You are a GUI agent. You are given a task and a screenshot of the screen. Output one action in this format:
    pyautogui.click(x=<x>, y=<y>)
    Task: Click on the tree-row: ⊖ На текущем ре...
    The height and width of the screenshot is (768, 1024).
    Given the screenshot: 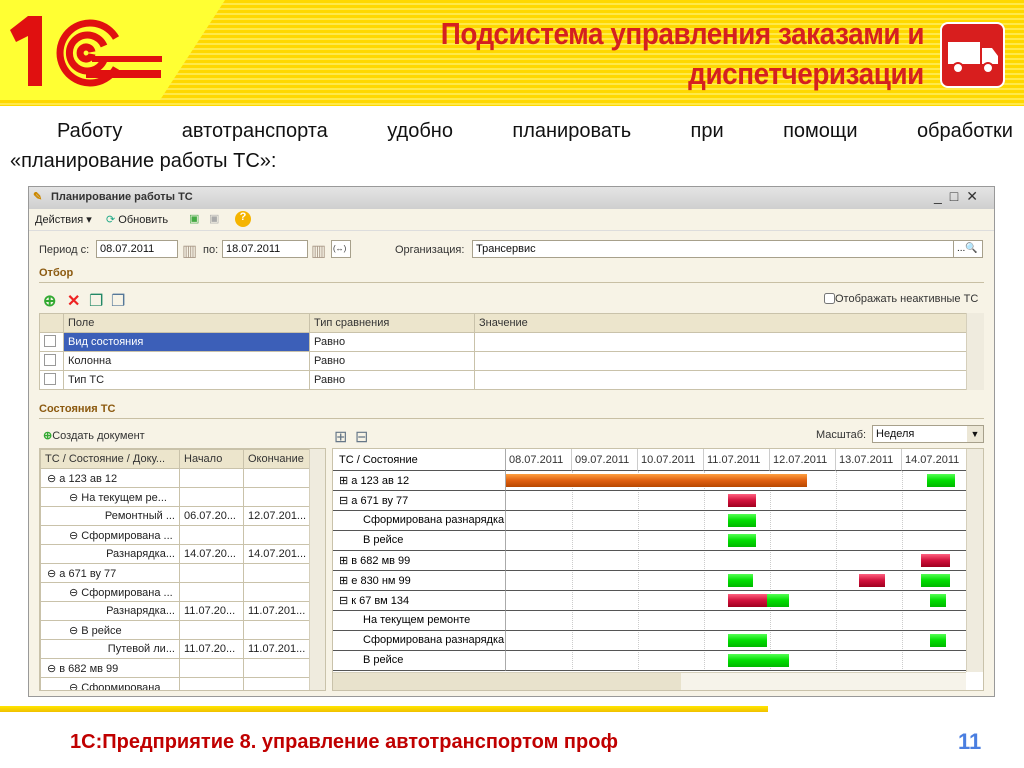 What is the action you would take?
    pyautogui.click(x=175, y=497)
    